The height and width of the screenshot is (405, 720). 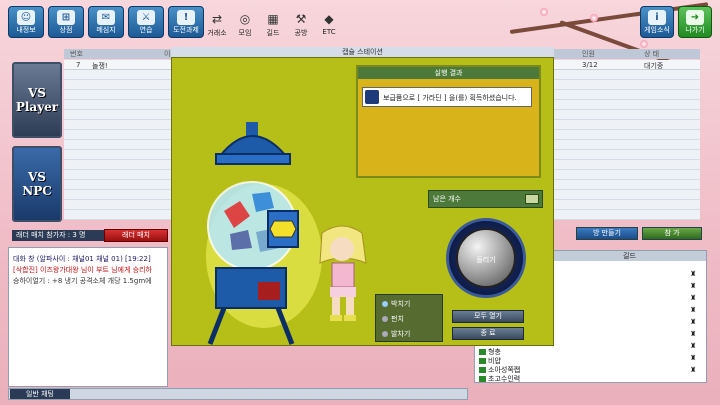 I want to click on workshop-icon: ⚒, so click(x=301, y=19).